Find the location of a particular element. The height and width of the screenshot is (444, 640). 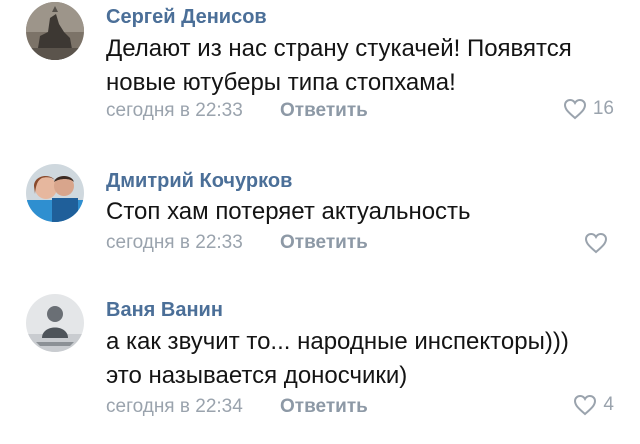

like-count: 4 is located at coordinates (608, 404).